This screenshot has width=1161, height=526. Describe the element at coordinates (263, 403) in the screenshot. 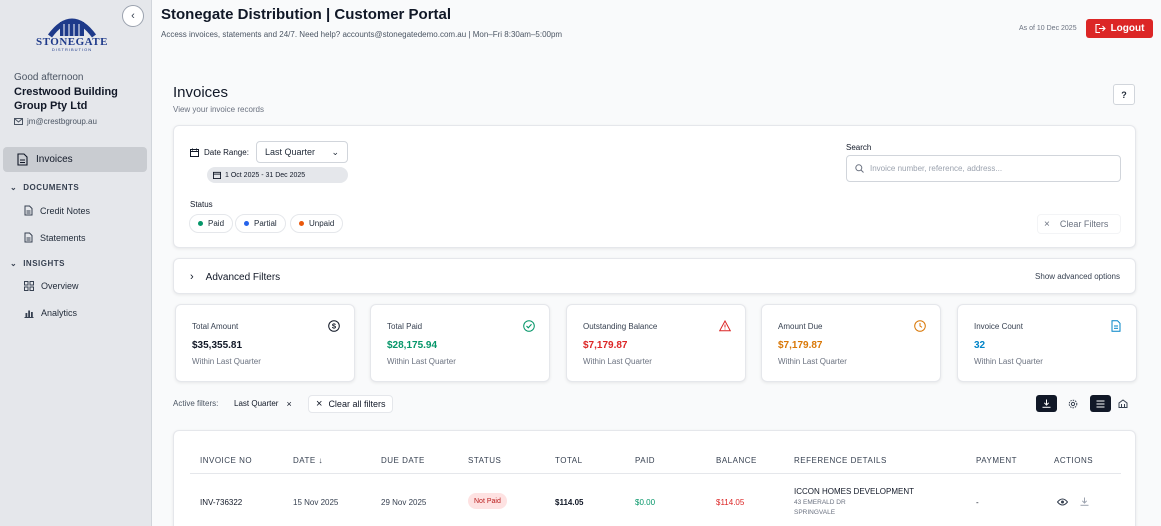

I see `active-filter-chip: Last Quarter ×` at that location.